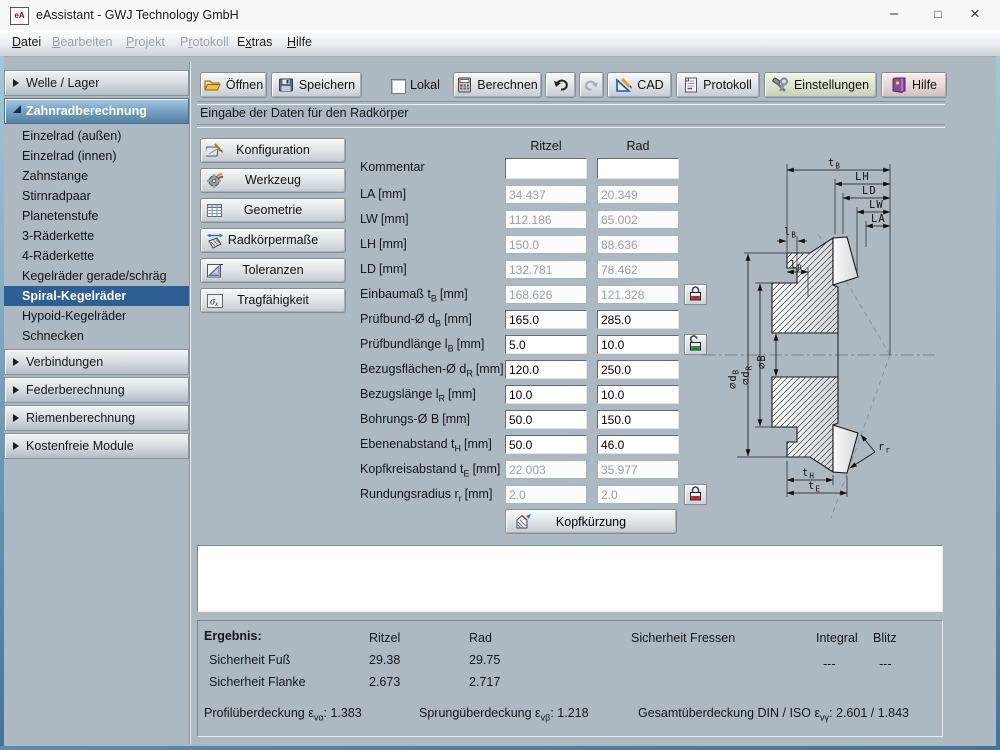  I want to click on result-value: ---, so click(885, 664).